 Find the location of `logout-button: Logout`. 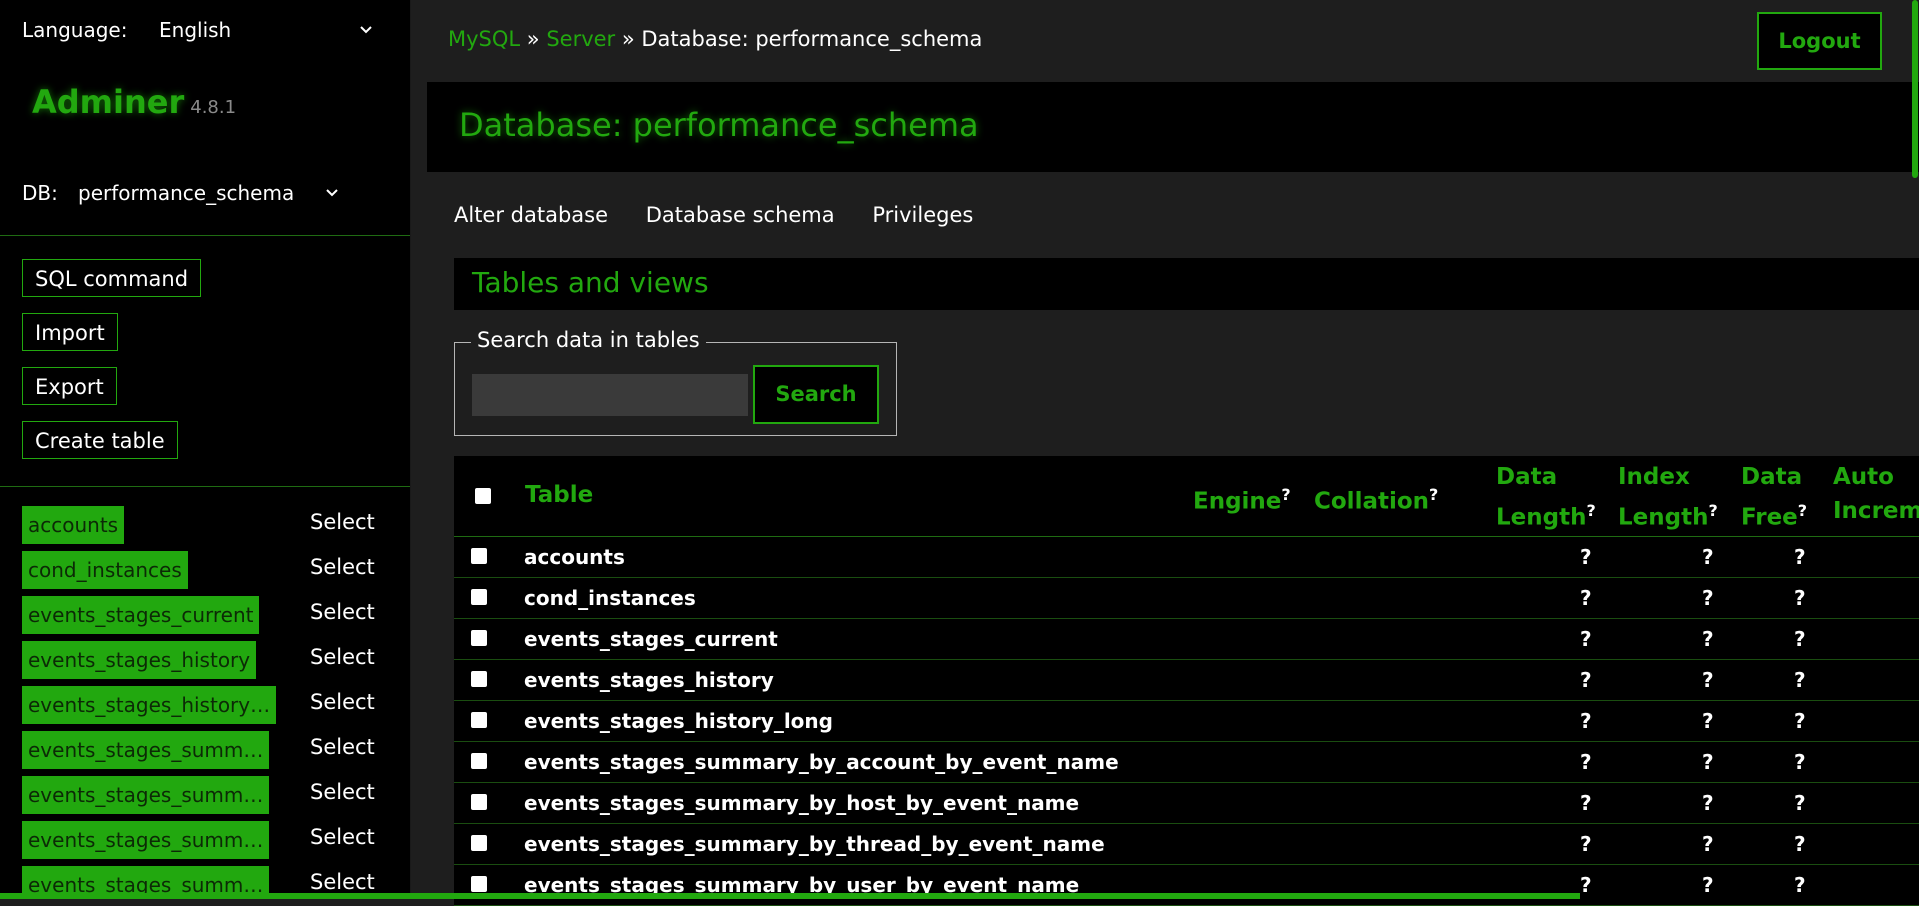

logout-button: Logout is located at coordinates (1819, 41).